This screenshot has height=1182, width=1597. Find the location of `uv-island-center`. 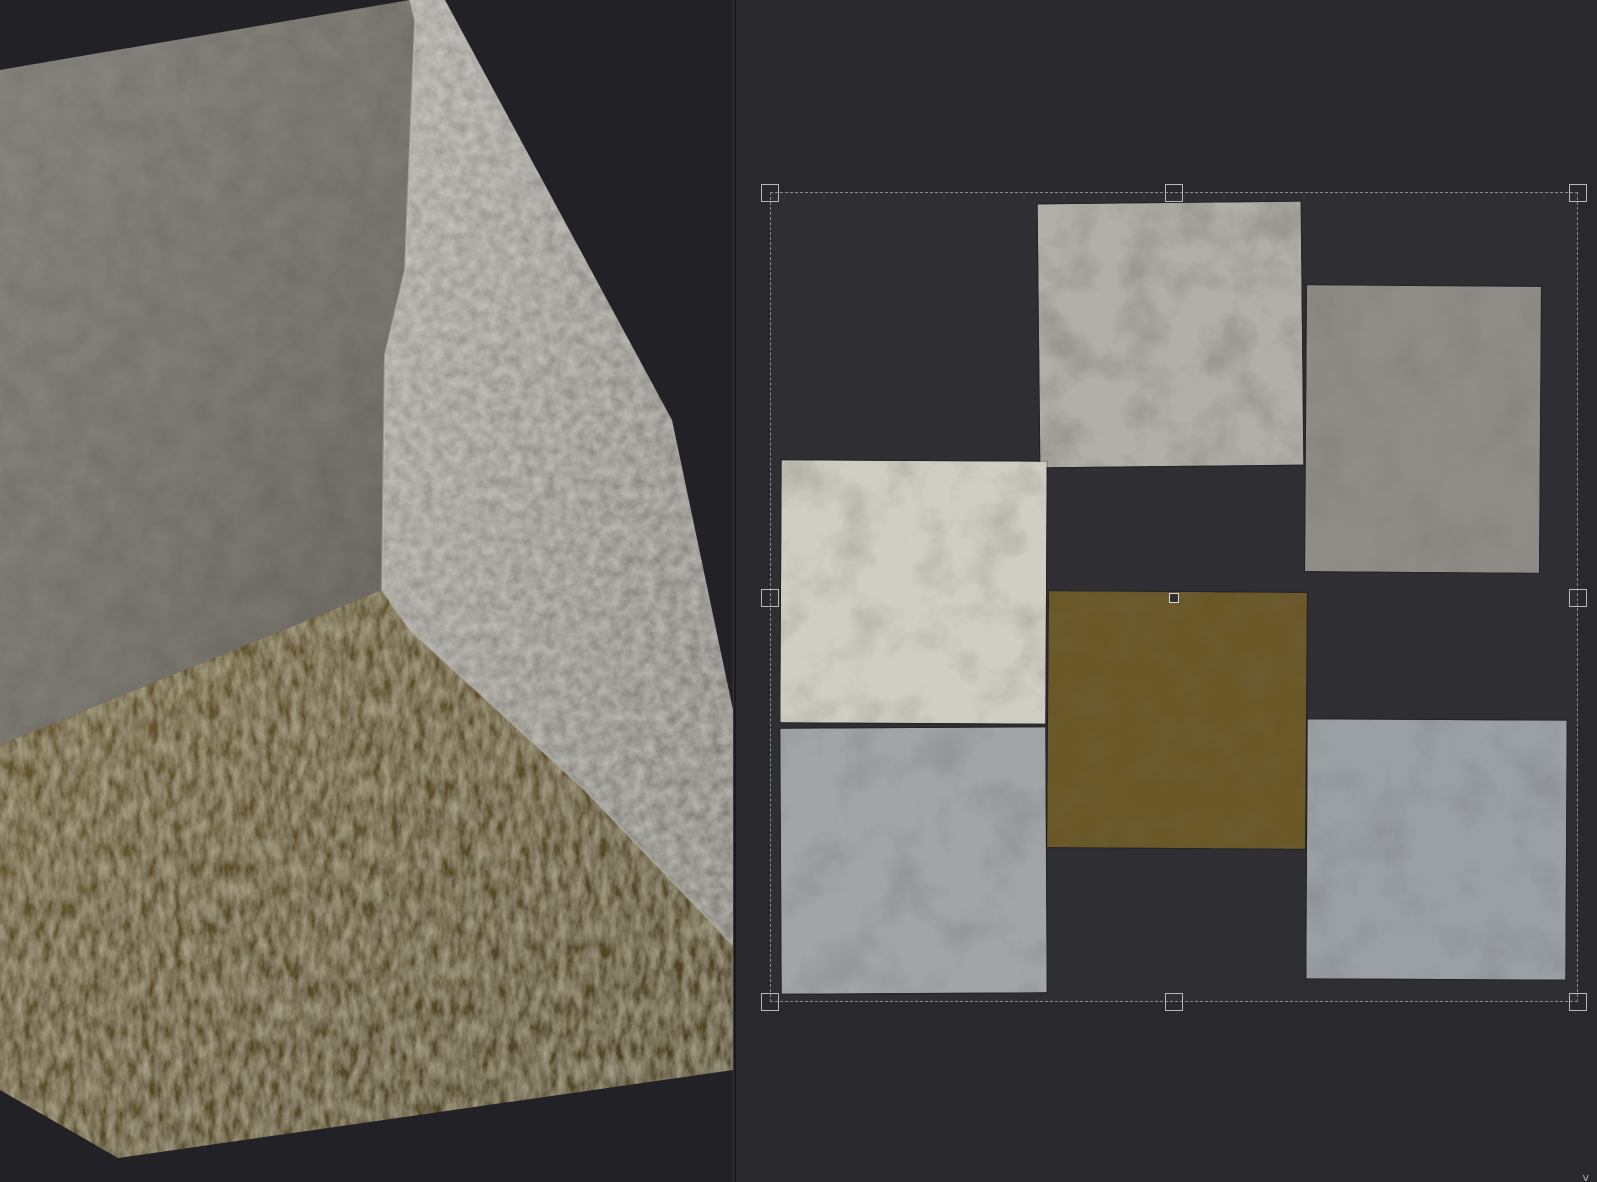

uv-island-center is located at coordinates (1177, 720).